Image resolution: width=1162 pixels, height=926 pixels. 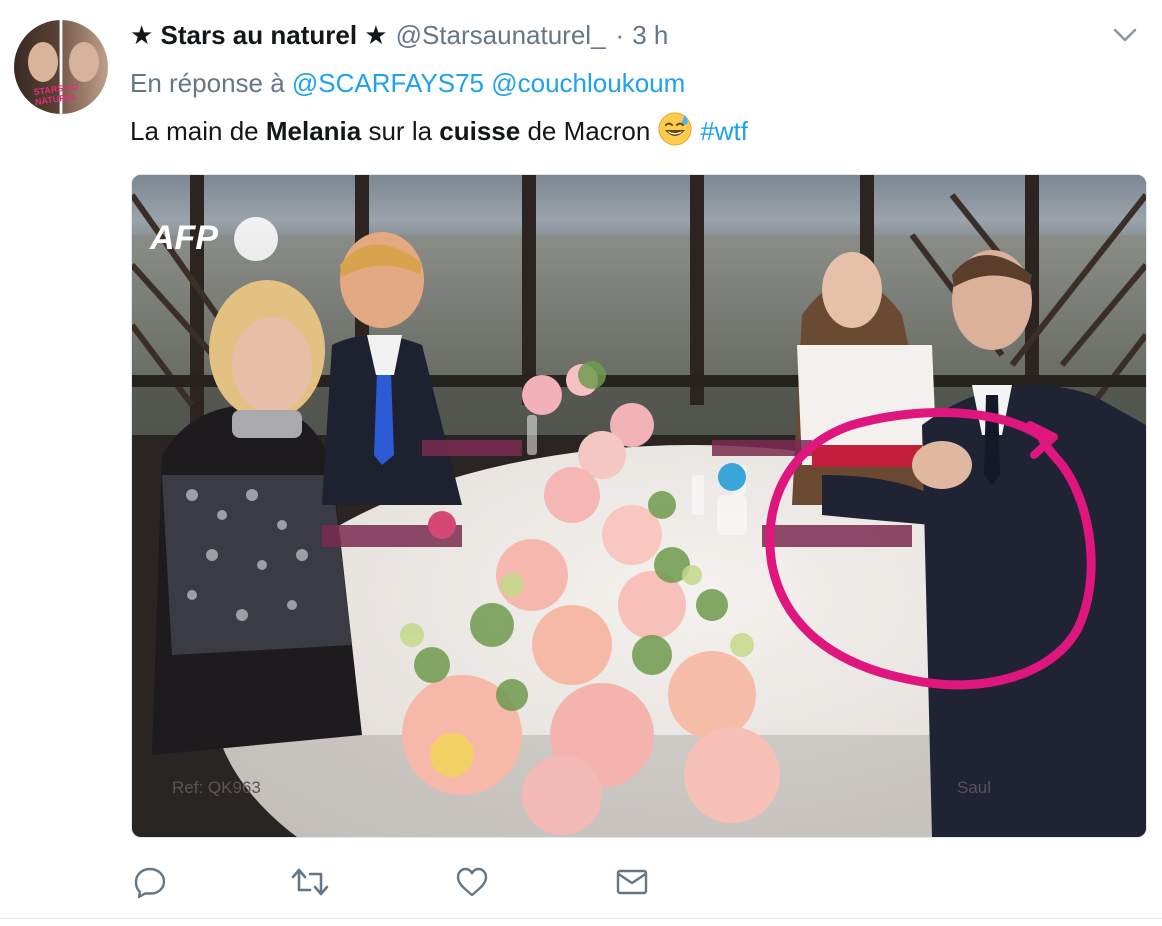 What do you see at coordinates (585, 130) in the screenshot?
I see `text-segment: de Macron` at bounding box center [585, 130].